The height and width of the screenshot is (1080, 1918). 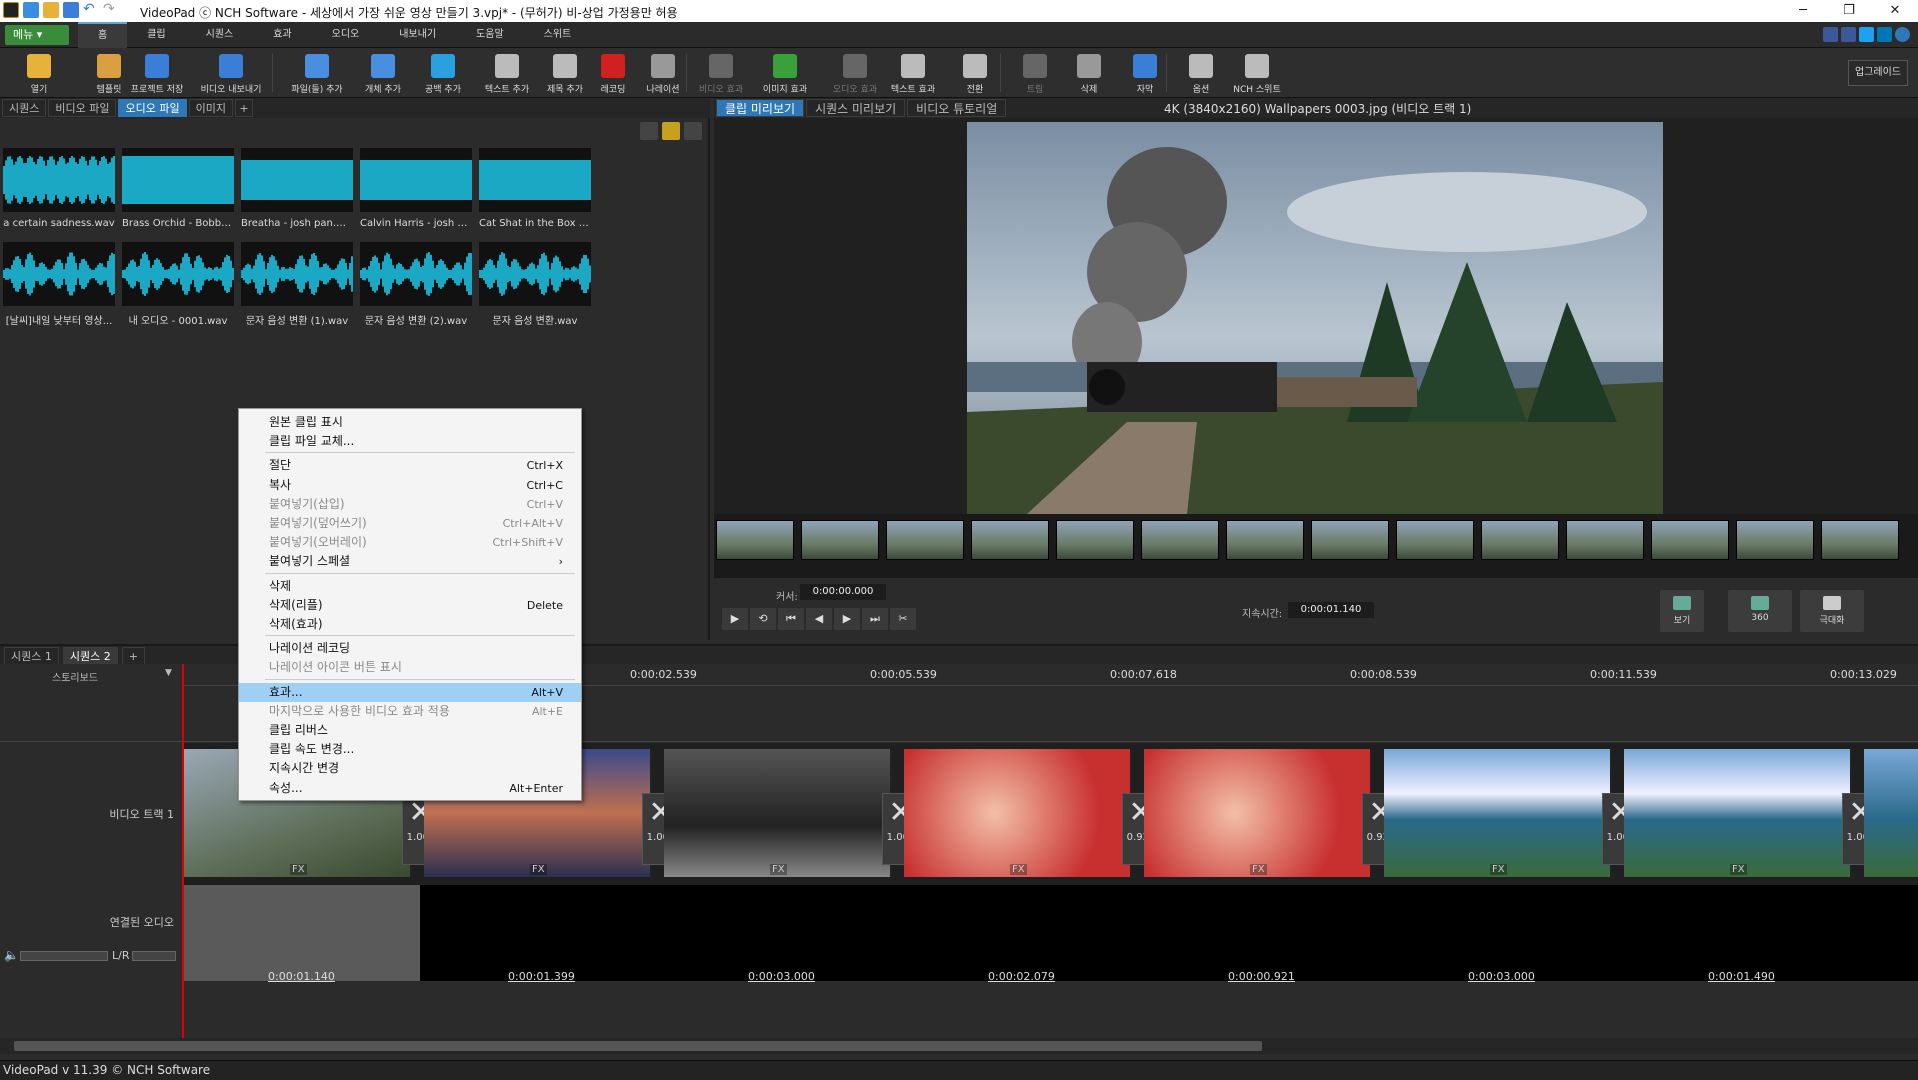 I want to click on goto-end-icon: ⏭, so click(x=875, y=619).